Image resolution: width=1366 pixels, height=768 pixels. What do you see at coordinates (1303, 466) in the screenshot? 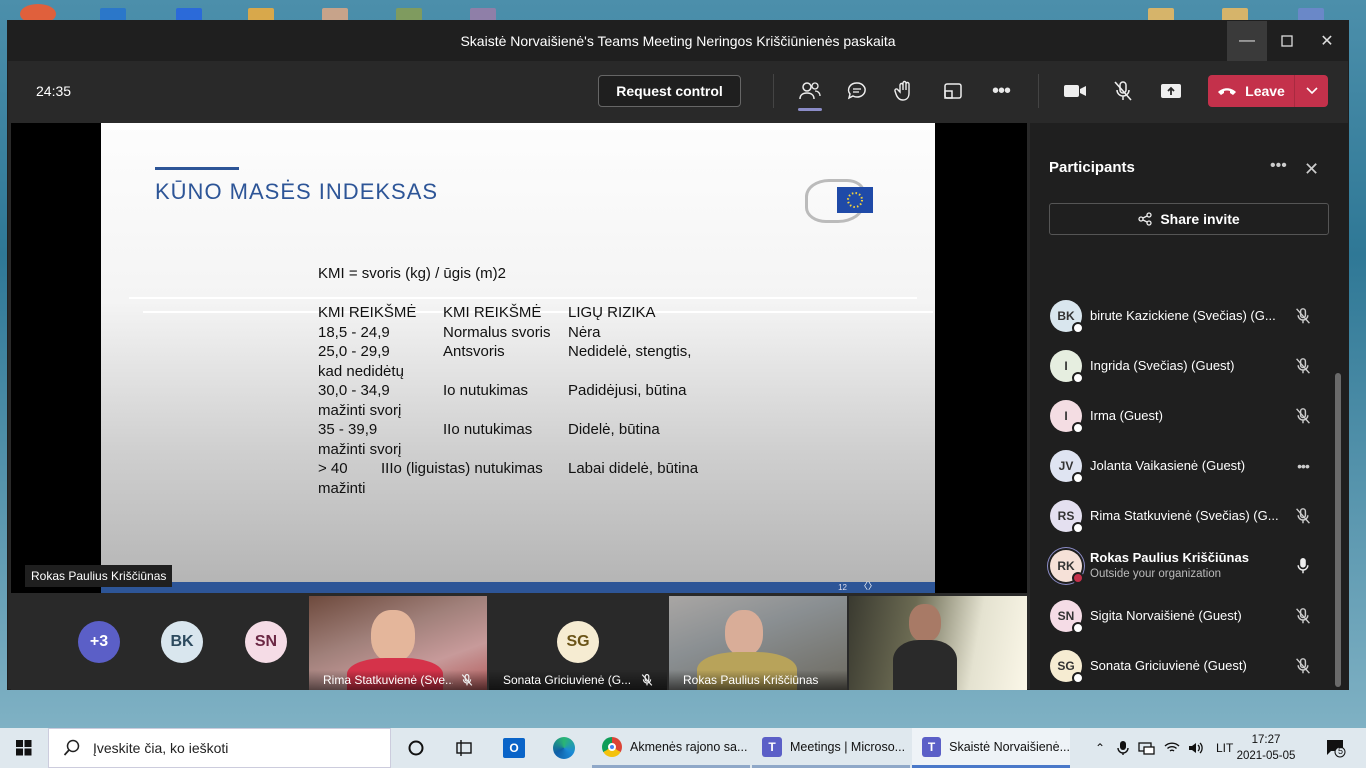
I see `more-icon: •••` at bounding box center [1303, 466].